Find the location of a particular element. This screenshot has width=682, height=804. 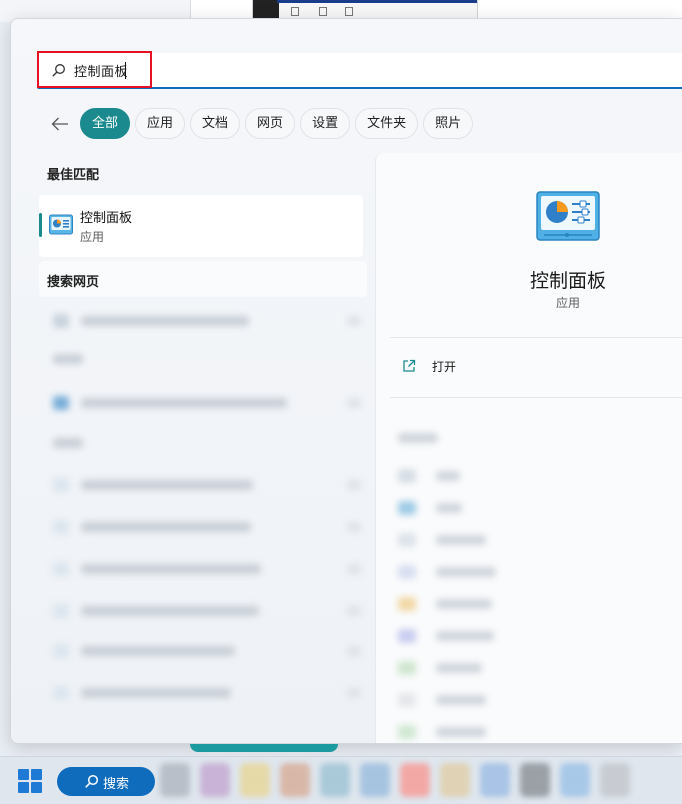

best-match-name: 控制面板 is located at coordinates (106, 218).